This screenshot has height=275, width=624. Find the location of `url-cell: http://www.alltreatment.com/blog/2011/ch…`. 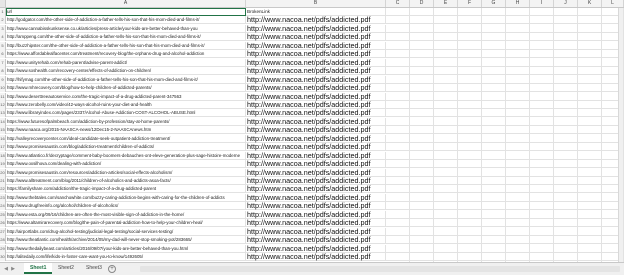

url-cell: http://www.alltreatment.com/blog/2011/ch… is located at coordinates (126, 181).